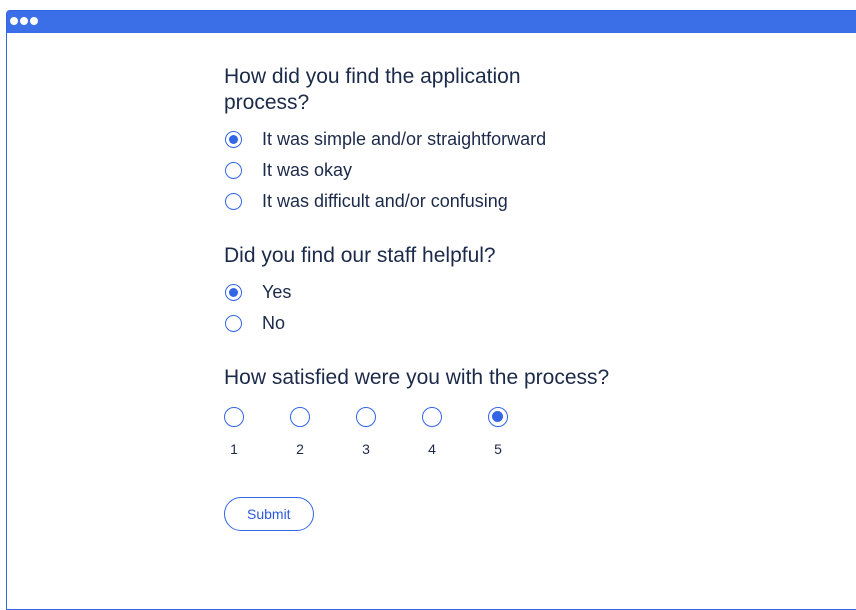 This screenshot has width=856, height=610. Describe the element at coordinates (454, 292) in the screenshot. I see `option-yes: Yes` at that location.